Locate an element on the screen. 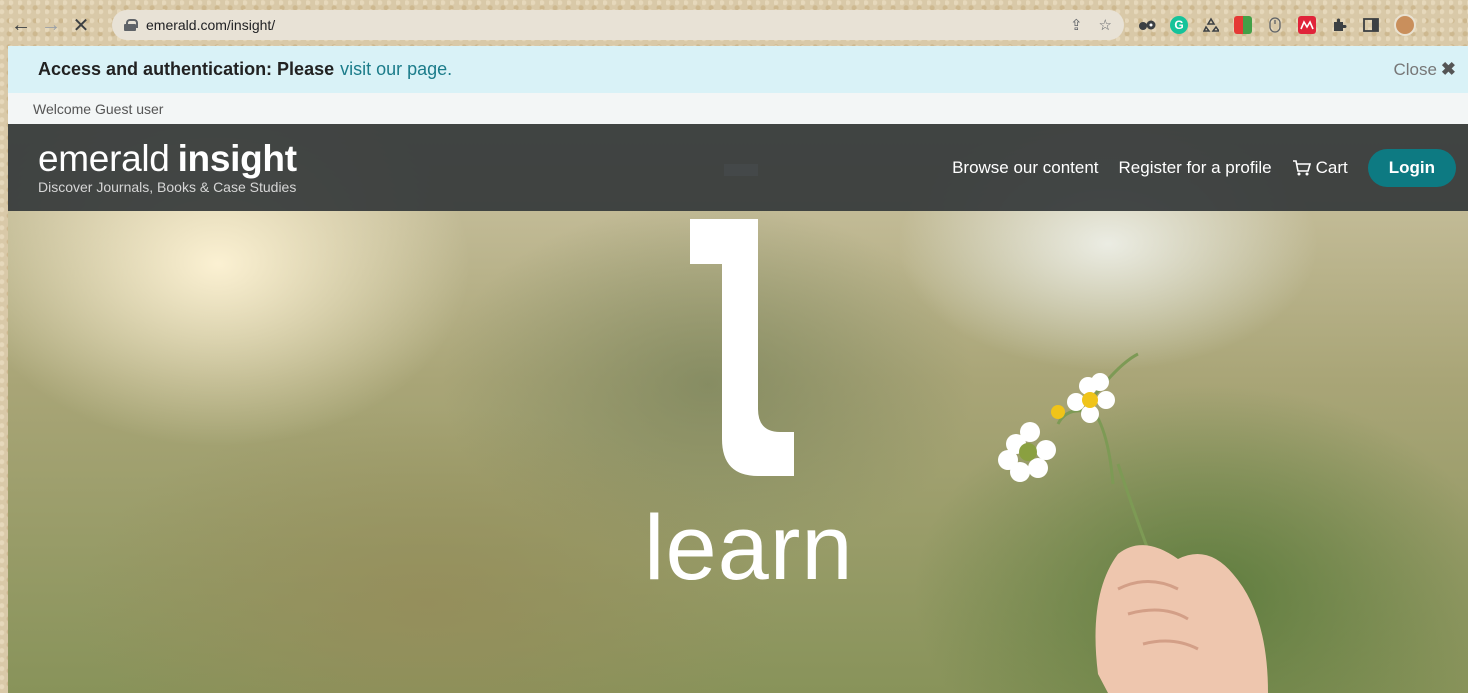 The image size is (1468, 693). side-panel-icon is located at coordinates (1371, 25).